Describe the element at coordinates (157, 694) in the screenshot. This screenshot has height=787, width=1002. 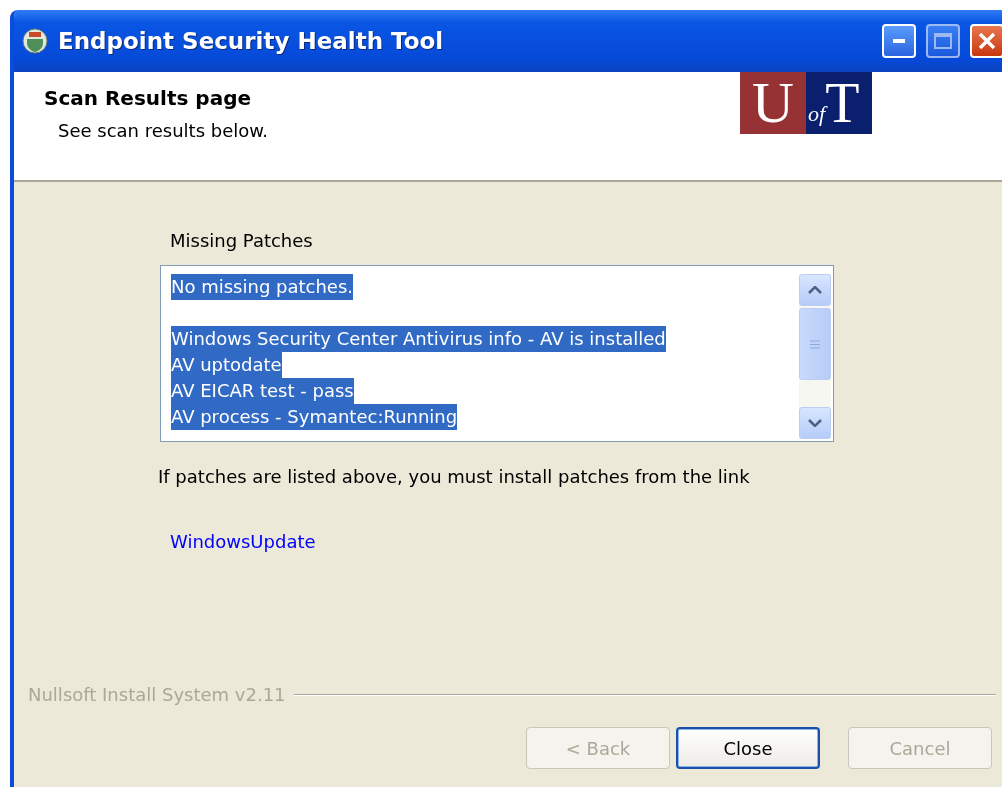
I see `branding-text: Nullsoft Install System v2.11` at that location.